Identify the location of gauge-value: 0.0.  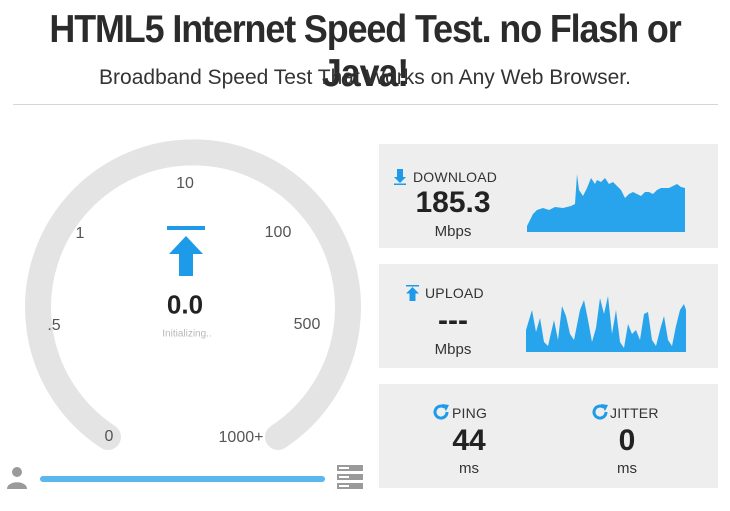
(185, 304).